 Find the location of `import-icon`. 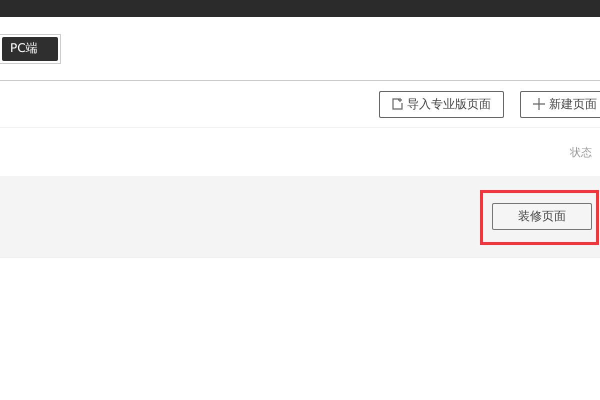

import-icon is located at coordinates (397, 104).